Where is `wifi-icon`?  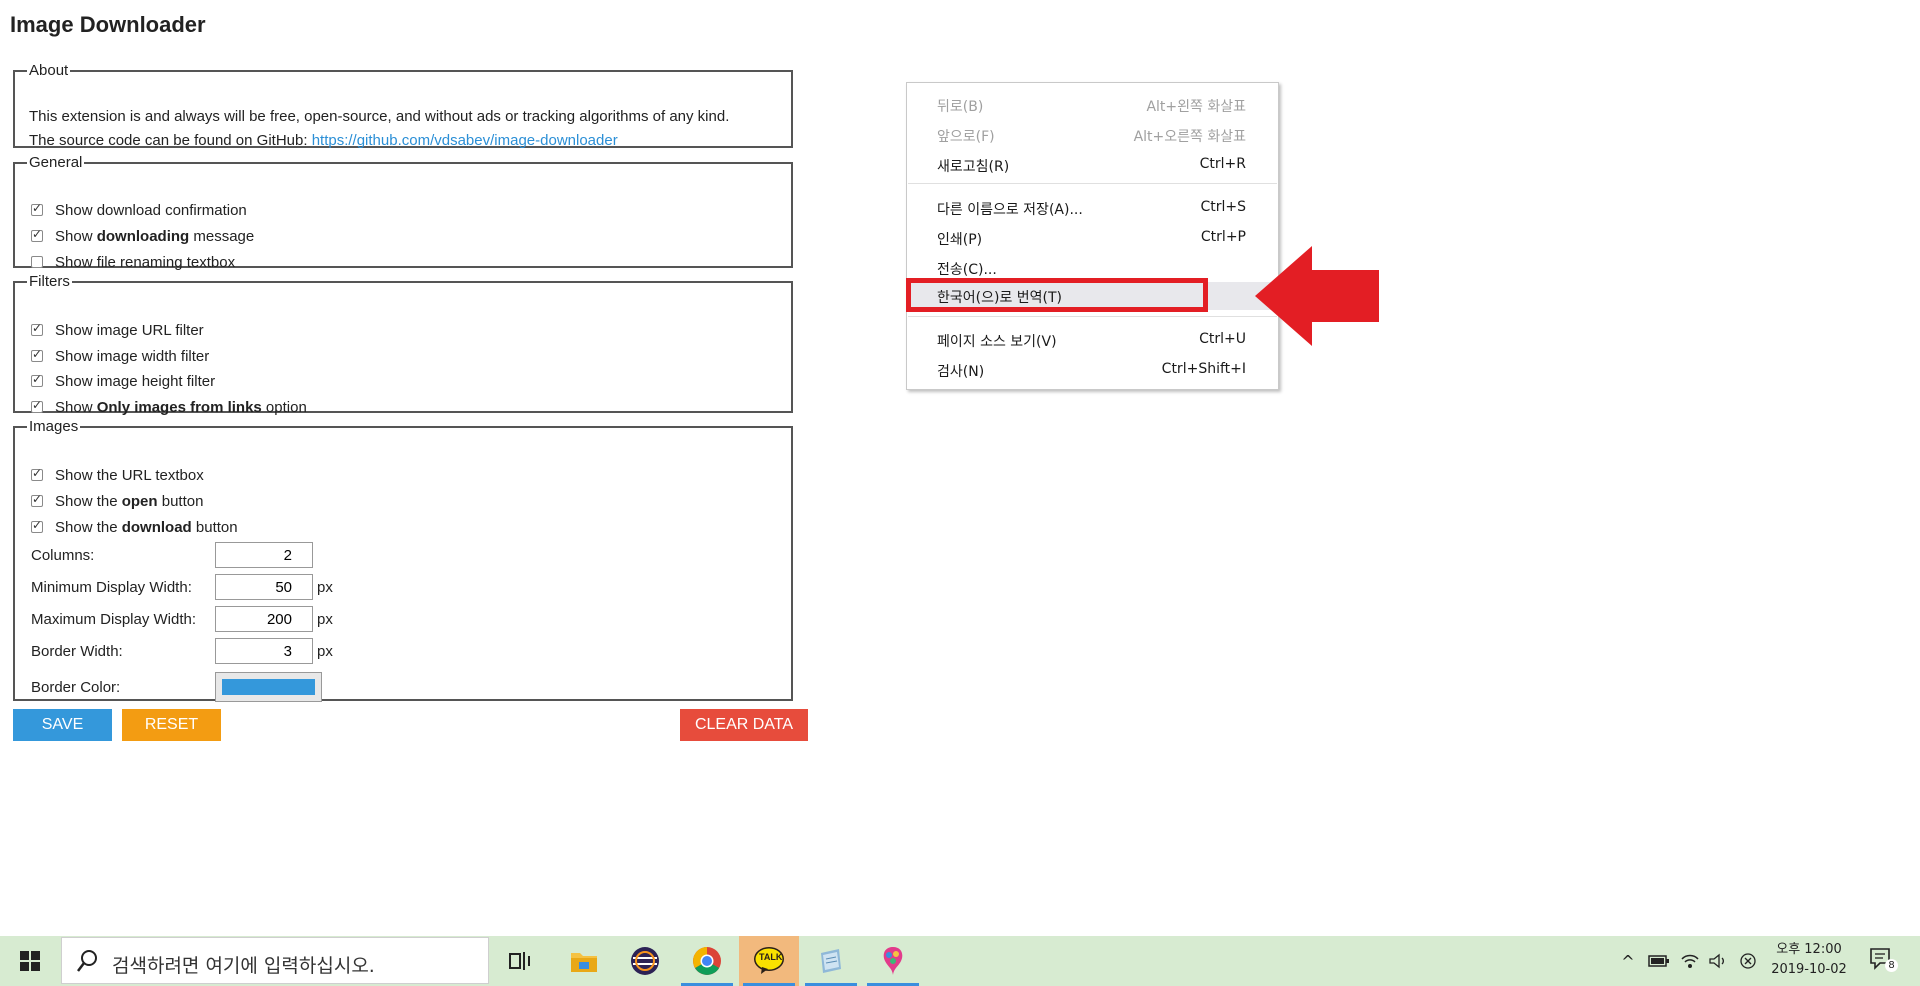 wifi-icon is located at coordinates (1690, 961).